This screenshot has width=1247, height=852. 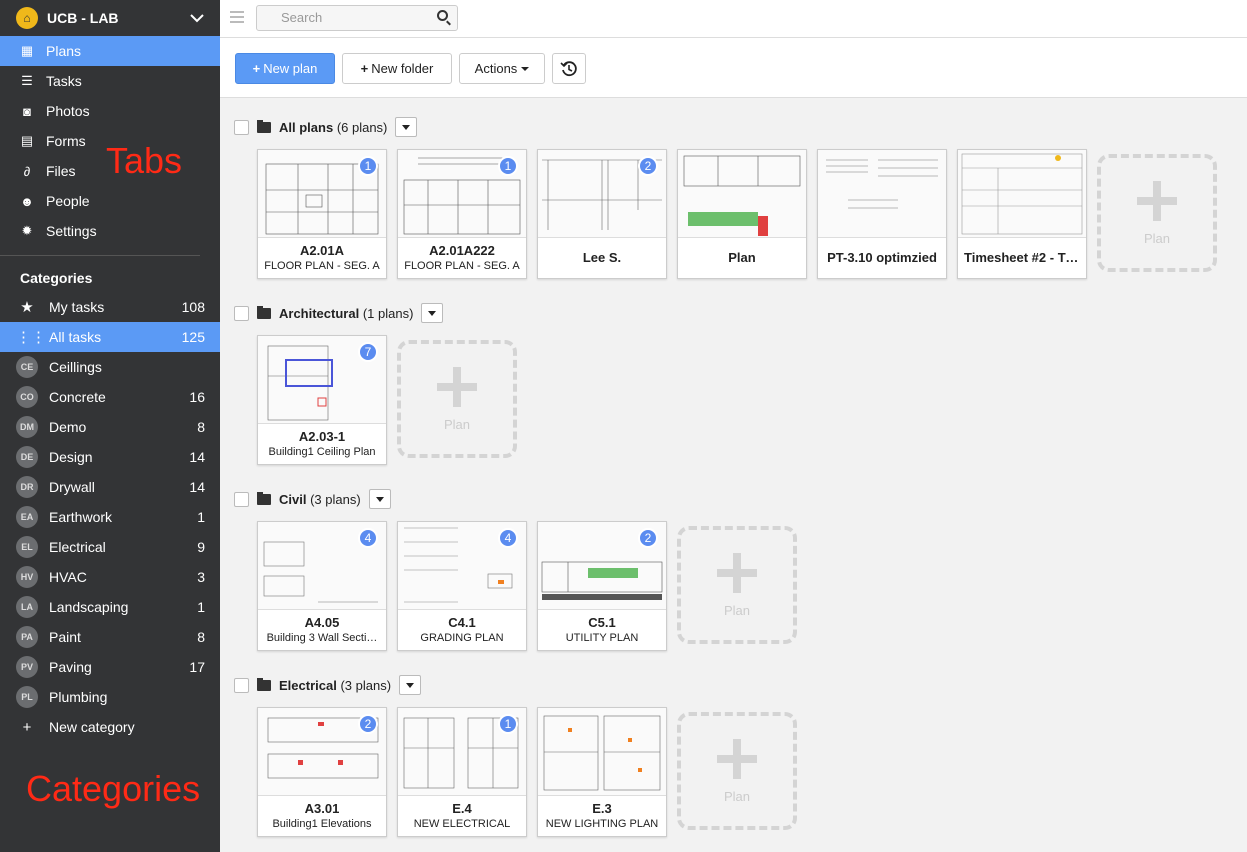 What do you see at coordinates (502, 68) in the screenshot?
I see `actions-dropdown: Actions` at bounding box center [502, 68].